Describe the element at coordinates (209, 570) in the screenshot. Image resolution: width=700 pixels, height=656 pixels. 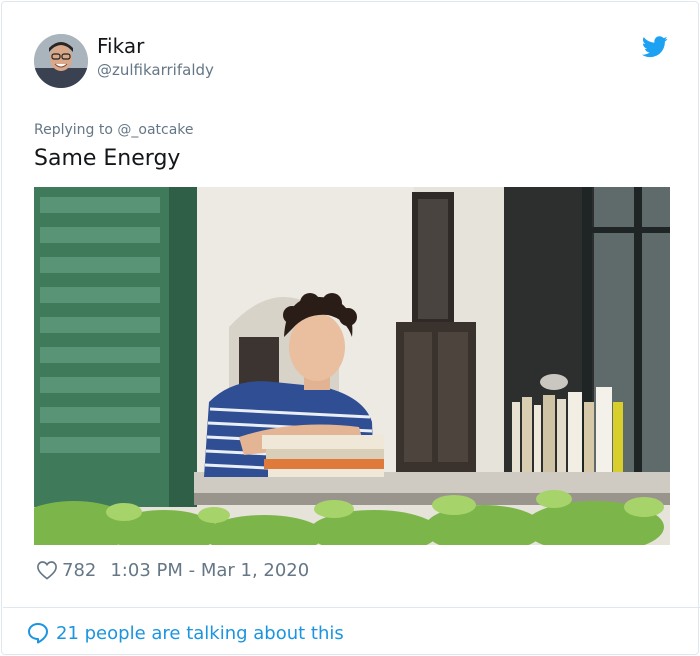
I see `timestamp: 1:03 PM - Mar 1, 2020` at that location.